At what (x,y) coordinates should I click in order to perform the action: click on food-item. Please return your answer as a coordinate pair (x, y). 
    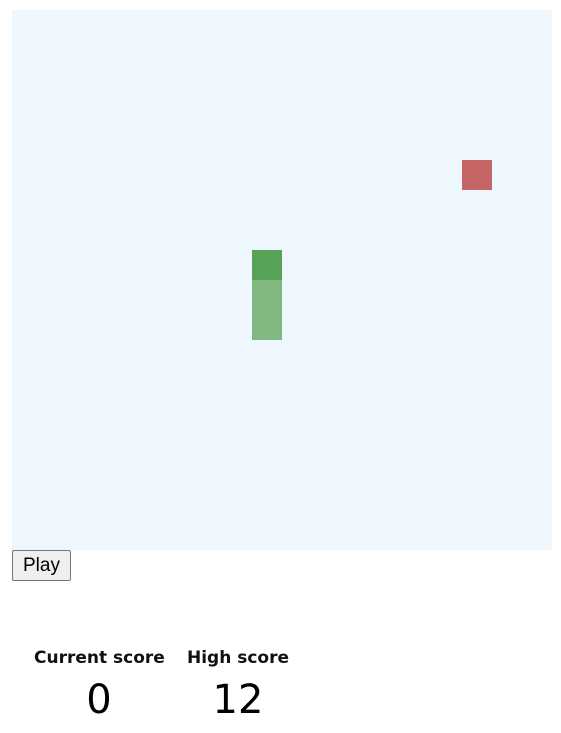
    Looking at the image, I should click on (477, 175).